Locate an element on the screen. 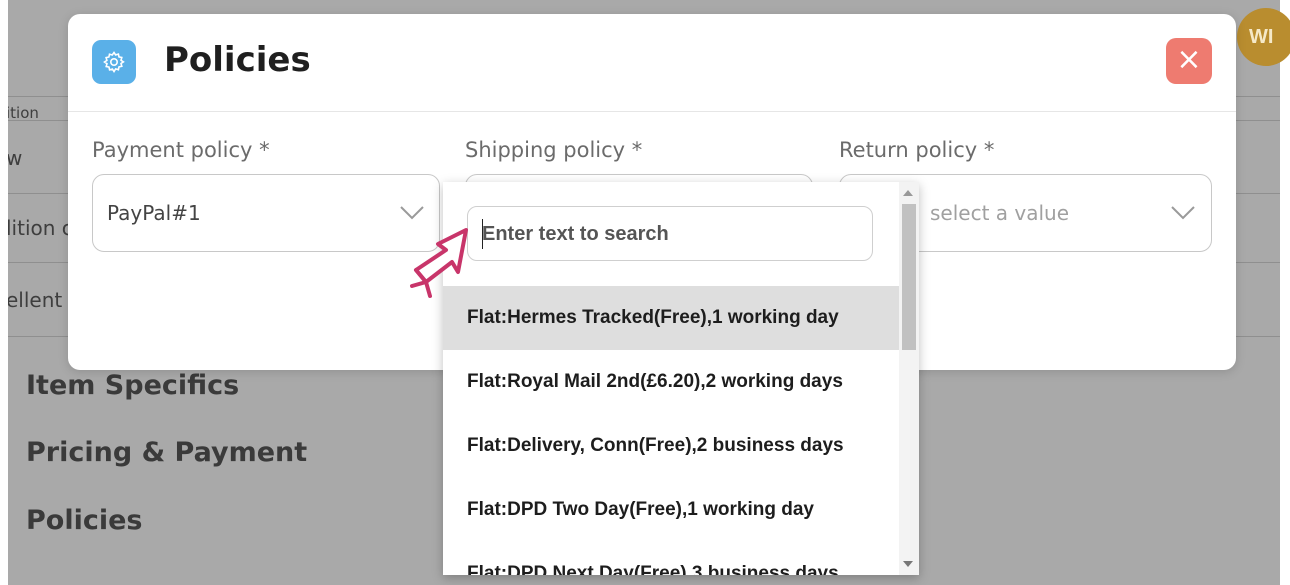 The height and width of the screenshot is (585, 1290). payment-policy-label: Payment policy * is located at coordinates (181, 150).